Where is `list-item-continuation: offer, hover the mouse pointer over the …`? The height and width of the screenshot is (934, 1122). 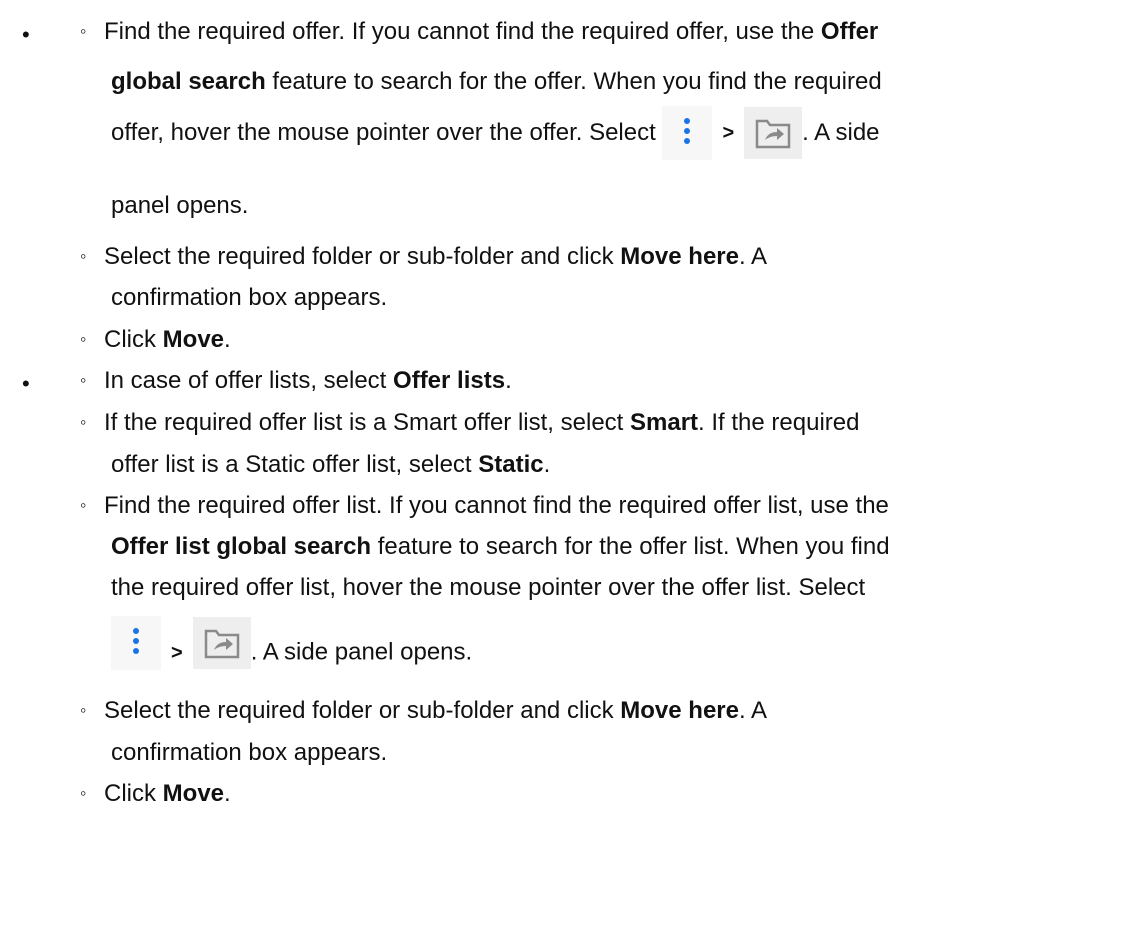 list-item-continuation: offer, hover the mouse pointer over the … is located at coordinates (495, 133).